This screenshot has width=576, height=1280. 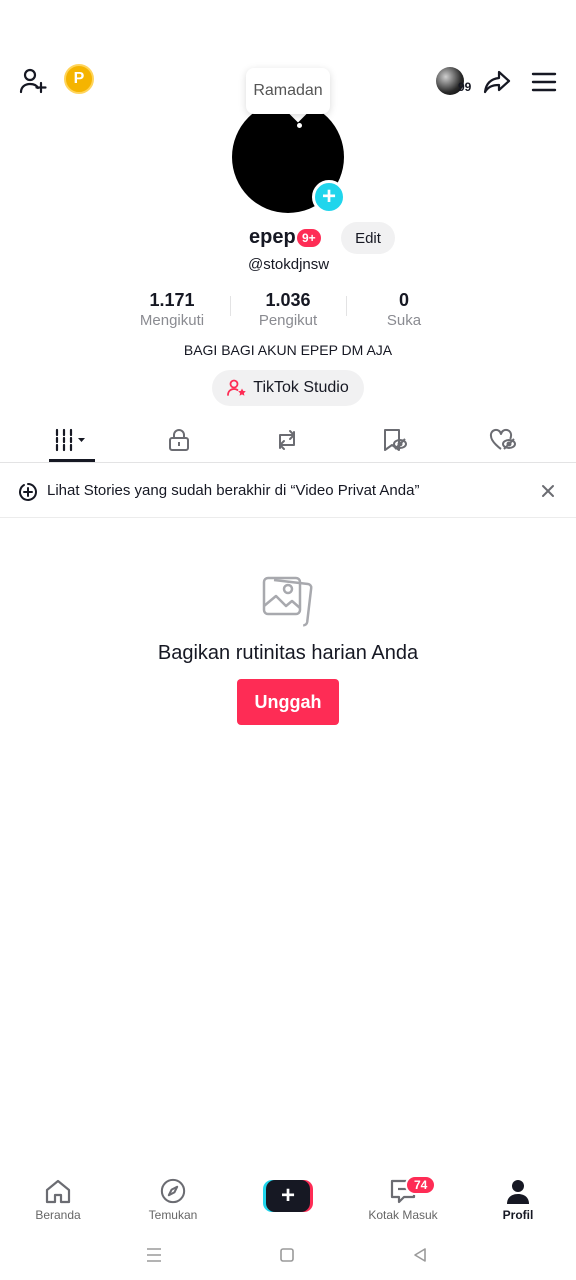 What do you see at coordinates (518, 1192) in the screenshot?
I see `profile-icon` at bounding box center [518, 1192].